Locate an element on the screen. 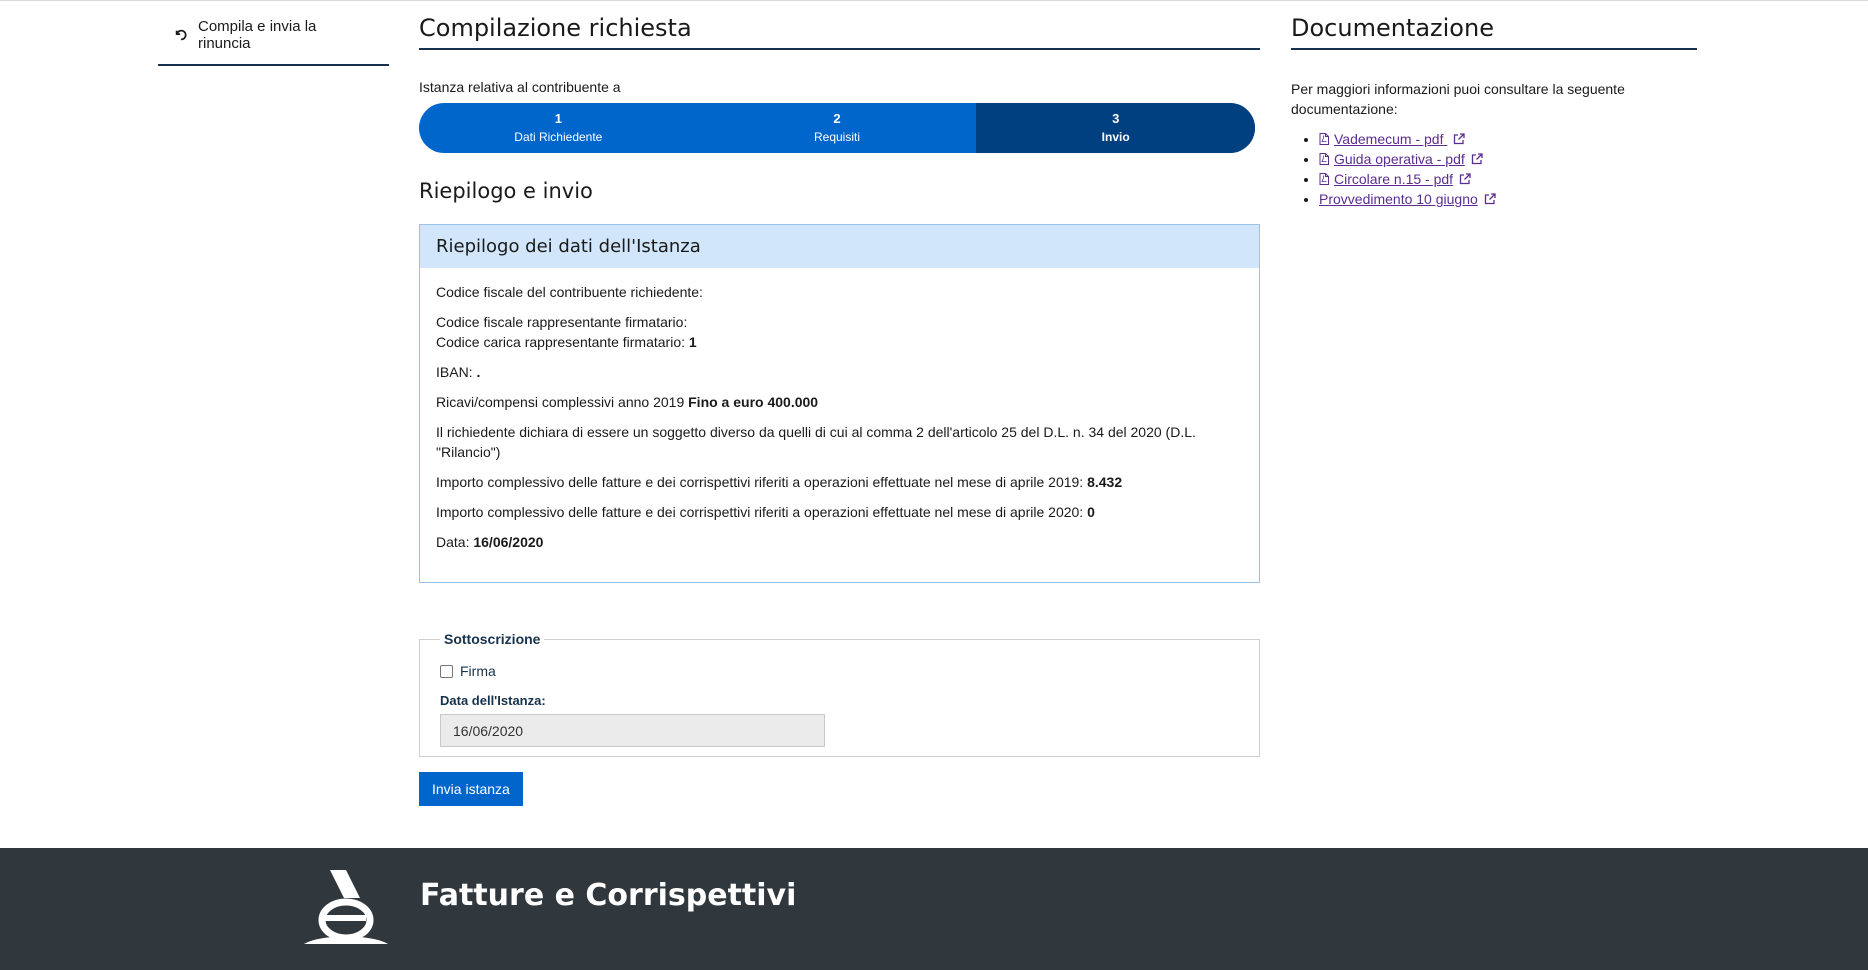  progress-stepper: 1 Dati Richiedente 2 Requisiti 3 Invio is located at coordinates (837, 128).